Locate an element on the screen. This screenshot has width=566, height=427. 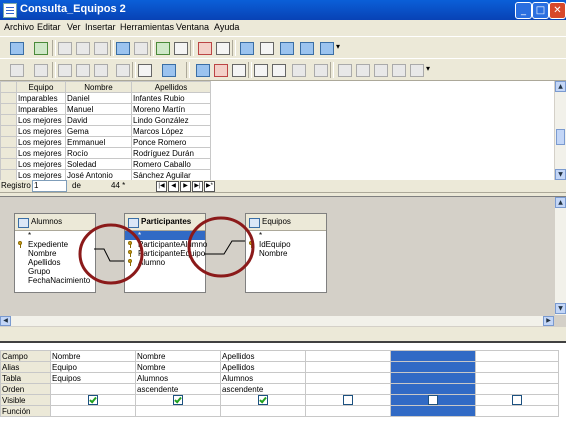
cell: Gema is located at coordinates (98, 131).